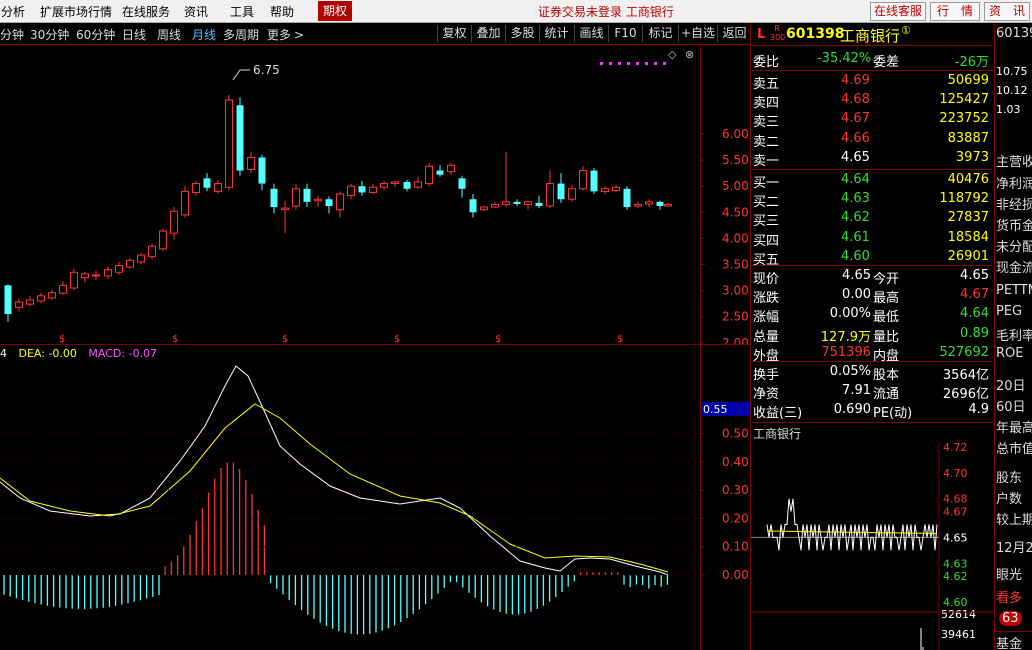 The height and width of the screenshot is (650, 1032). I want to click on peak-leader-line, so click(241, 75).